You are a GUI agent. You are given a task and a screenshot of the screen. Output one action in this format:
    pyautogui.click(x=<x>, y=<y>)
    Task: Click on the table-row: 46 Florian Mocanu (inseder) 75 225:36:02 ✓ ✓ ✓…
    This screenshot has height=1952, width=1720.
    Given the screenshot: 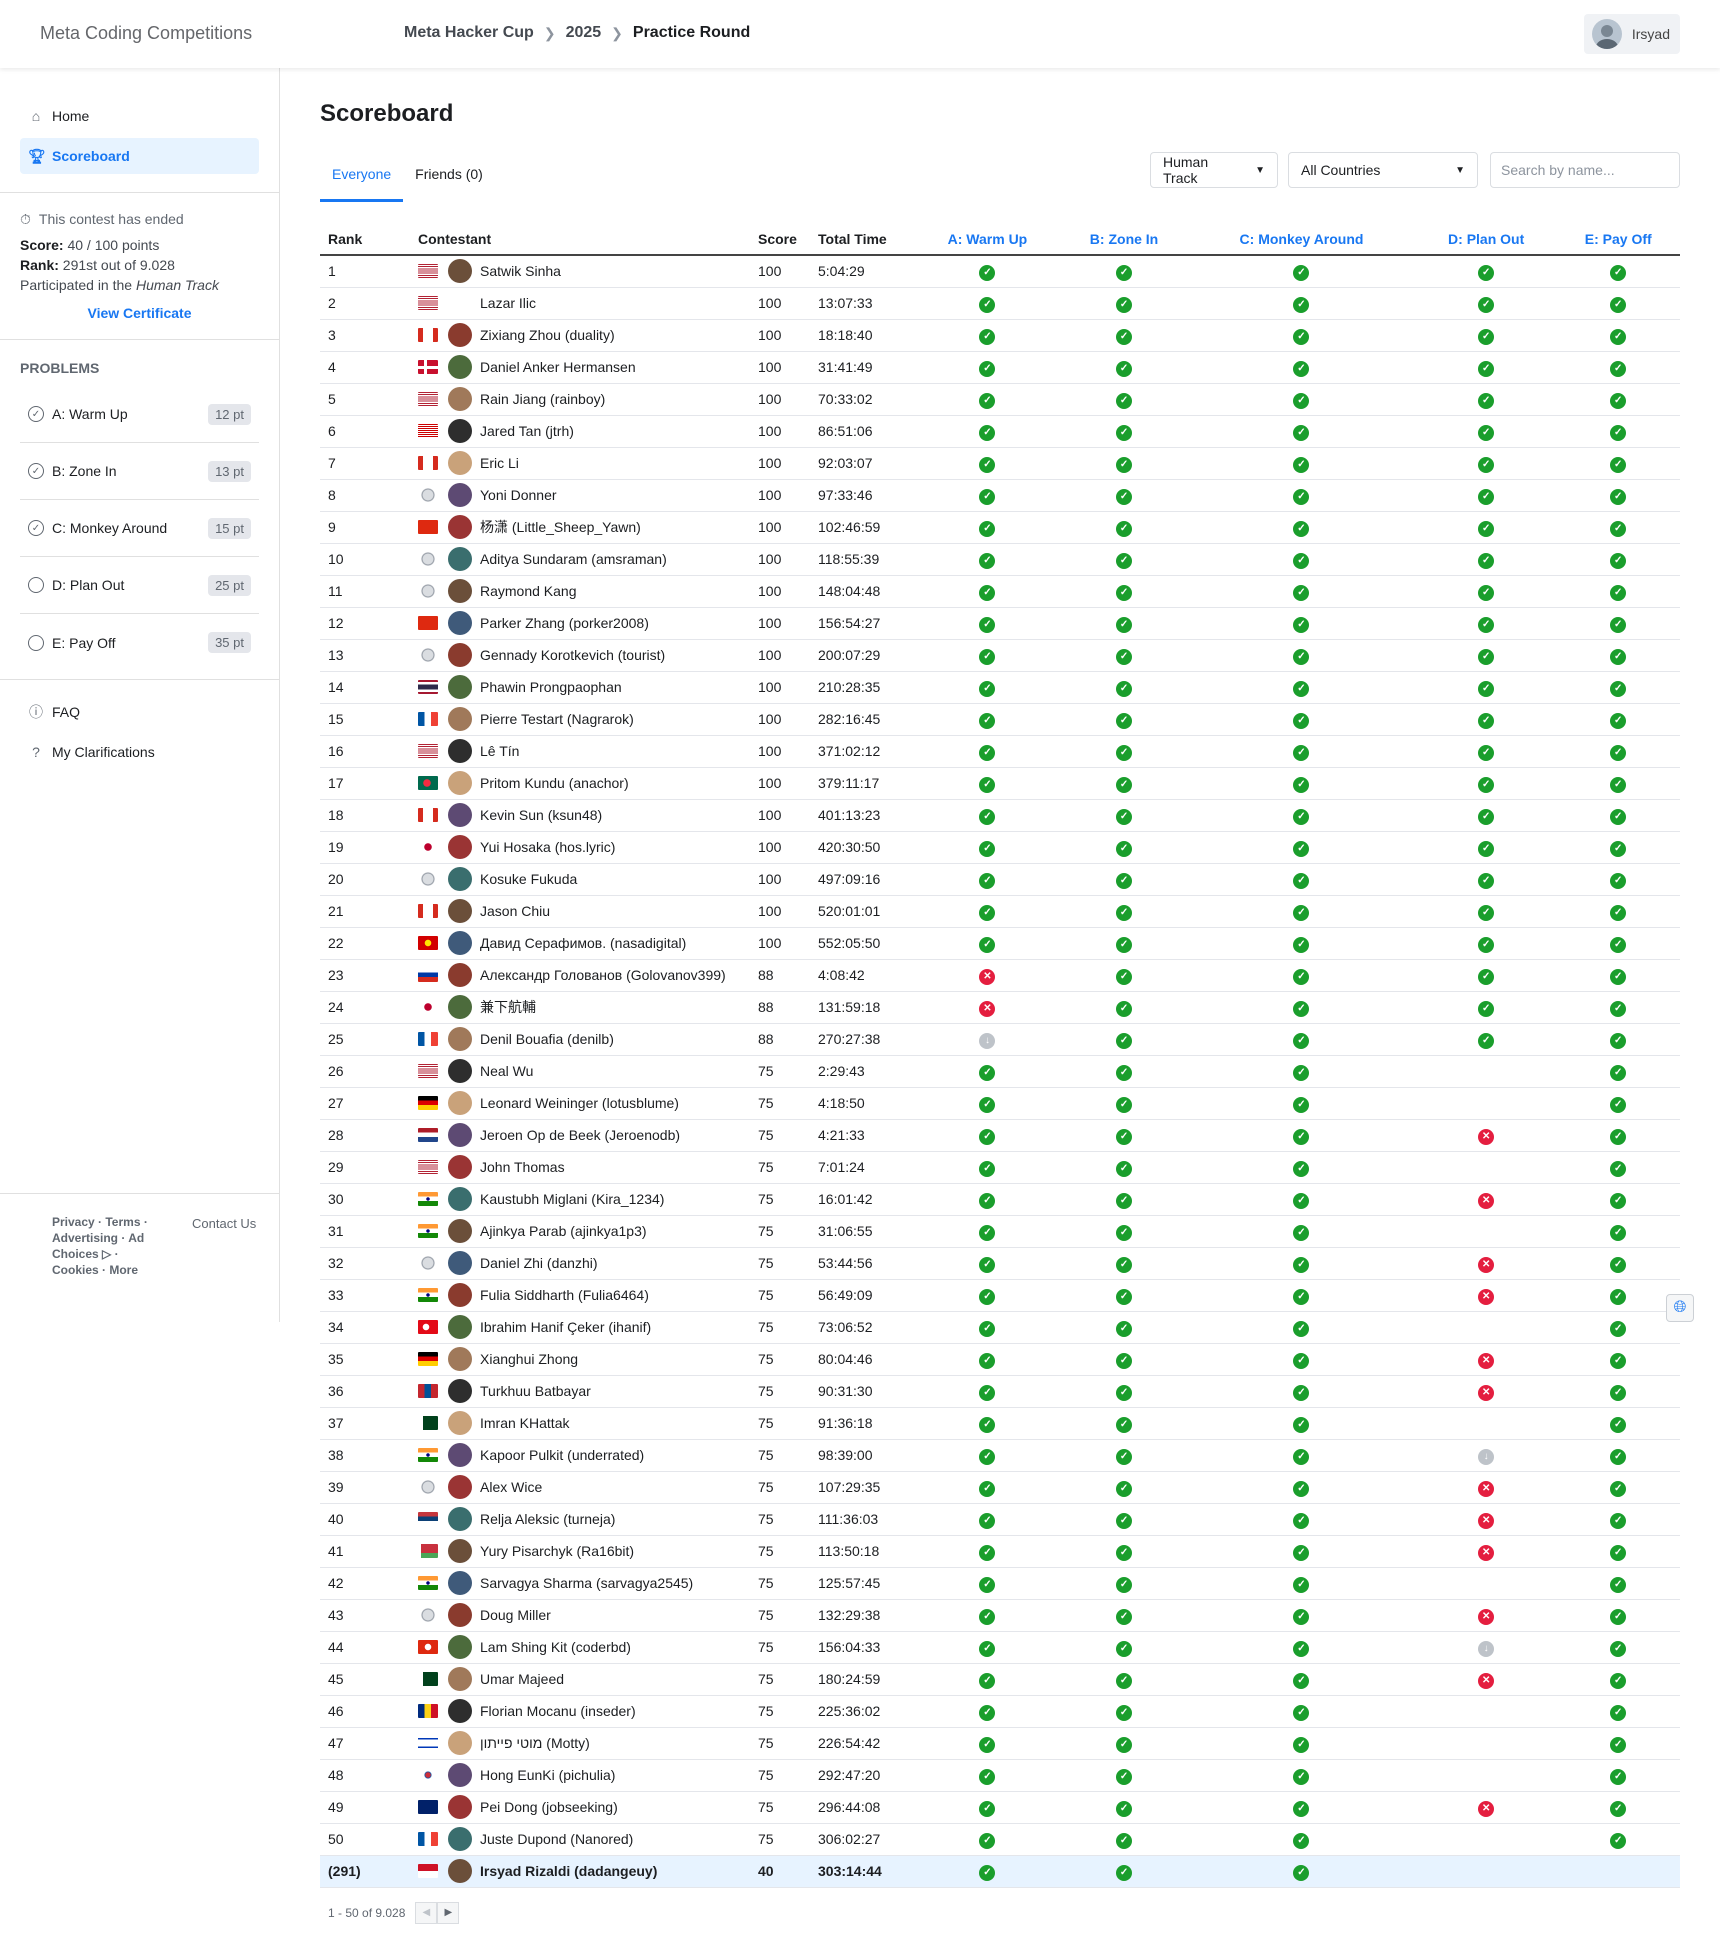 What is the action you would take?
    pyautogui.click(x=1000, y=1711)
    